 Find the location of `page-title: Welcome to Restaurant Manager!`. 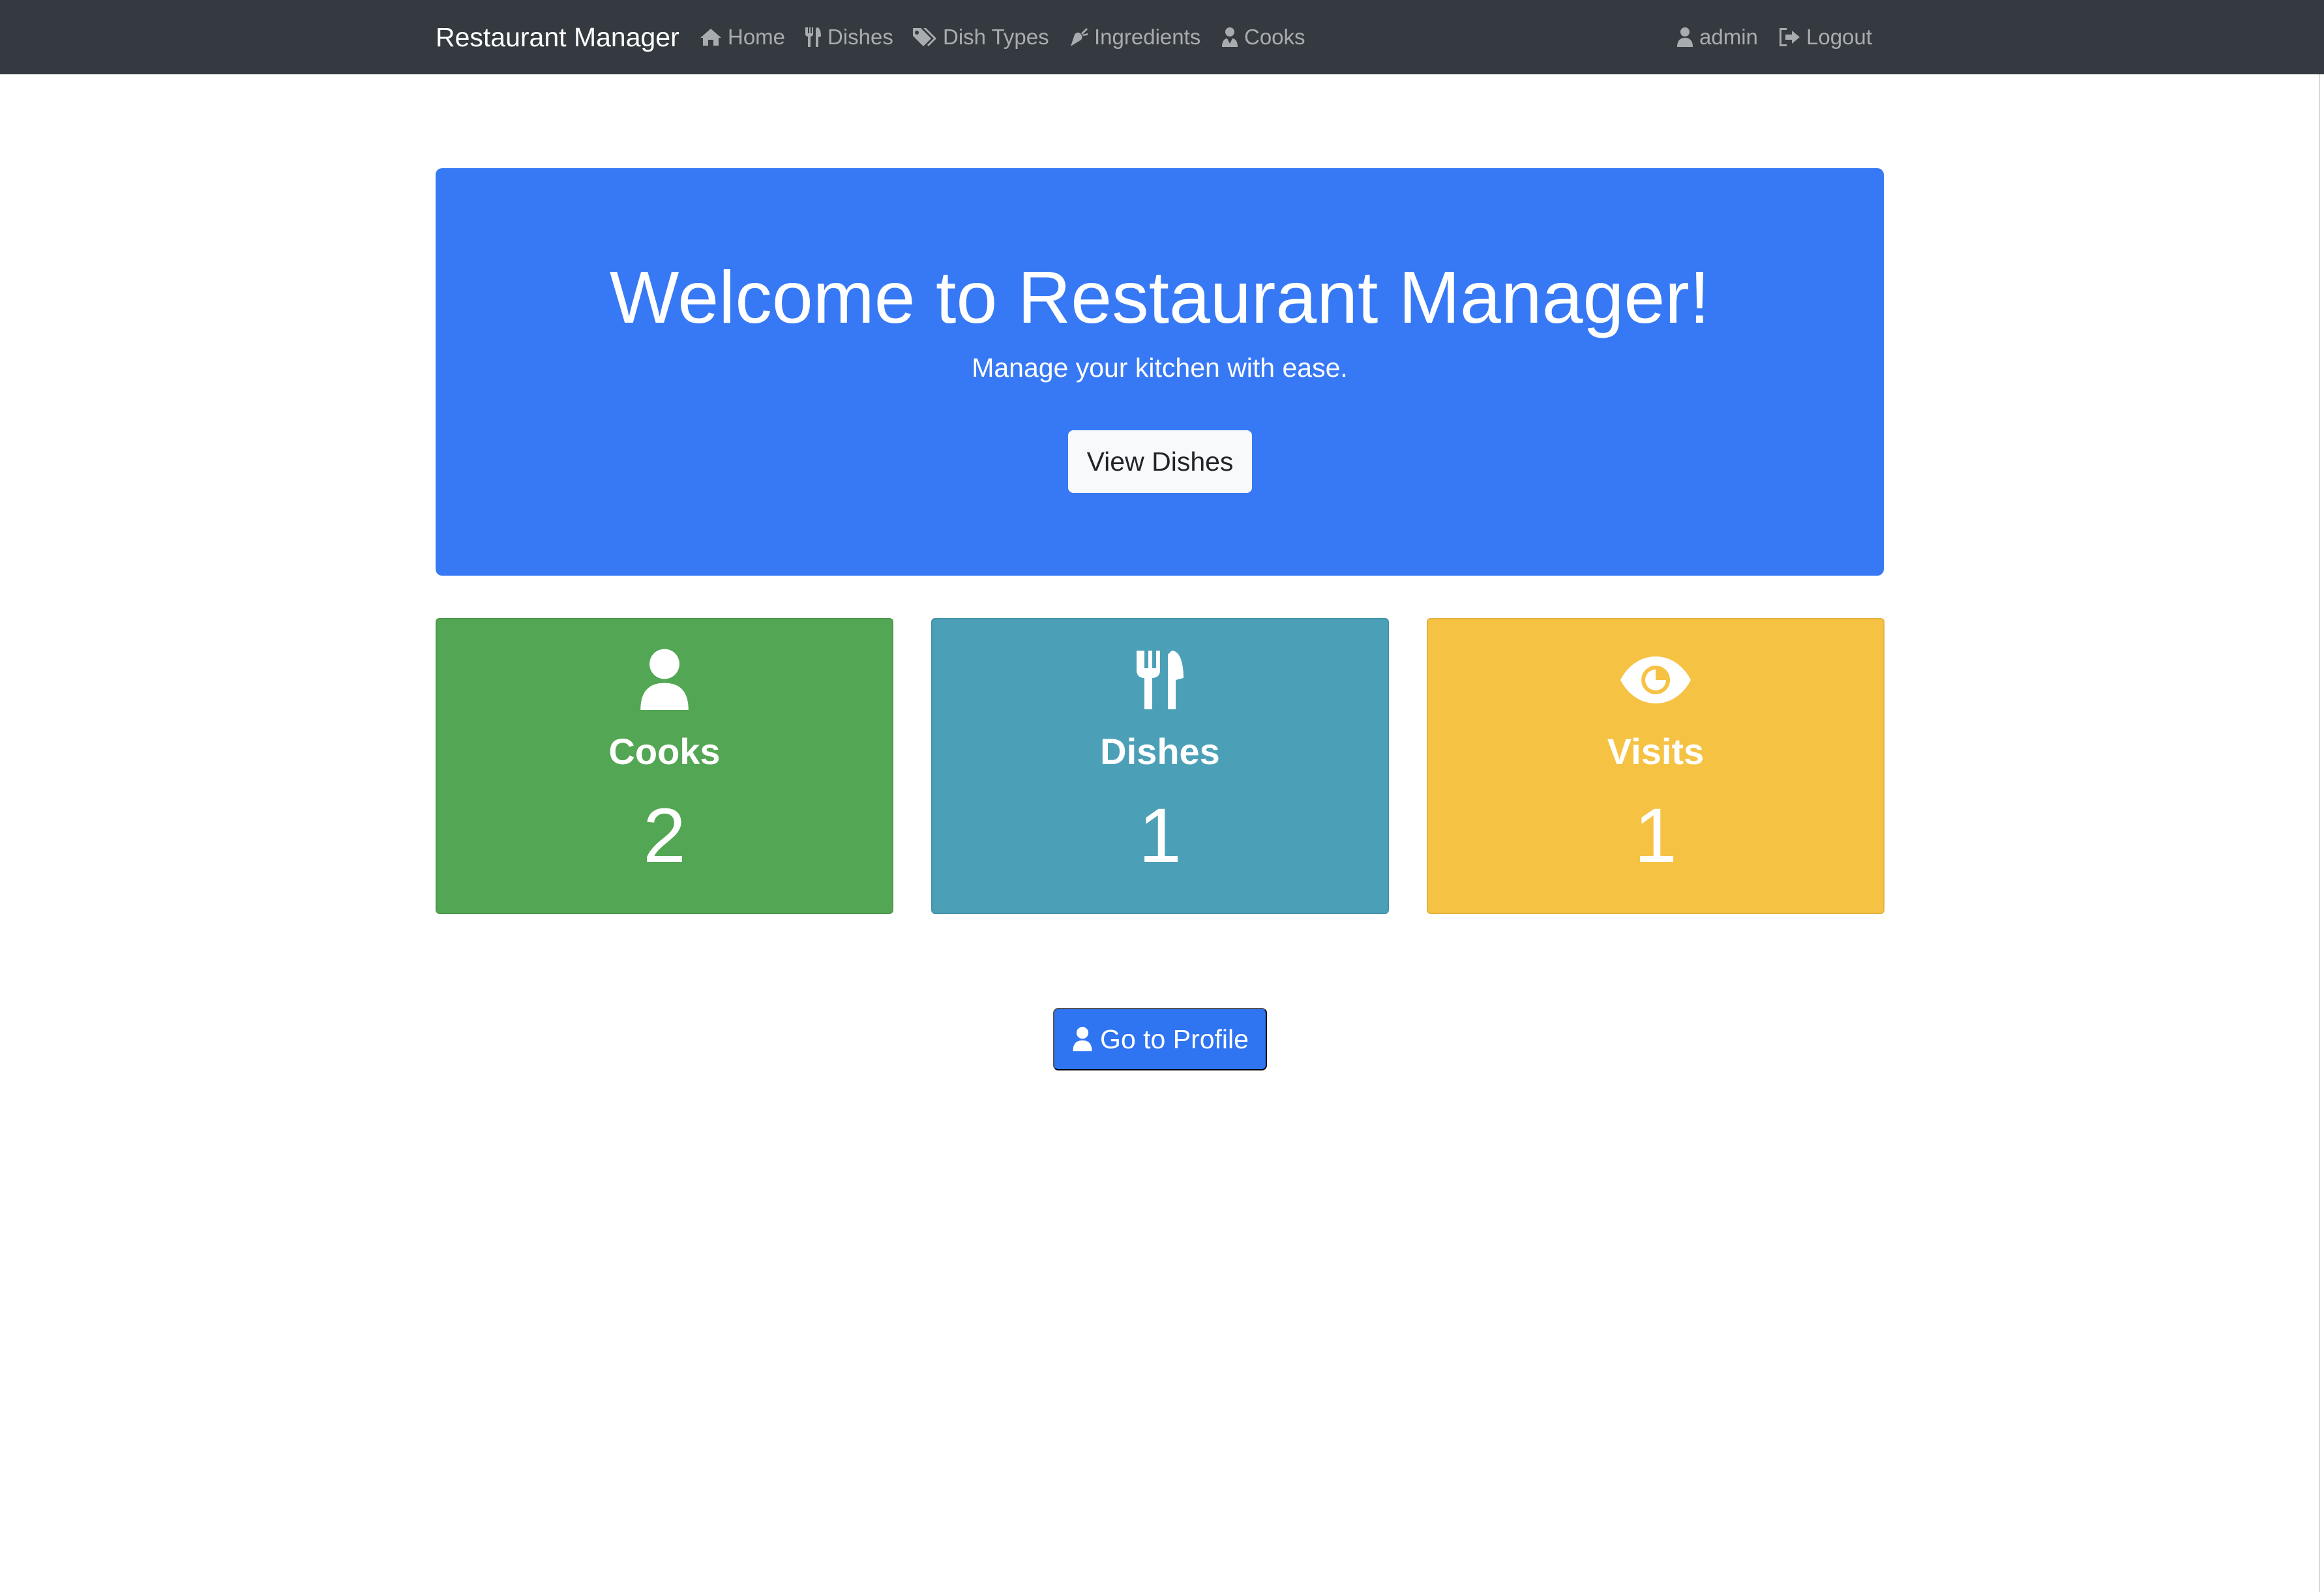

page-title: Welcome to Restaurant Manager! is located at coordinates (1159, 297).